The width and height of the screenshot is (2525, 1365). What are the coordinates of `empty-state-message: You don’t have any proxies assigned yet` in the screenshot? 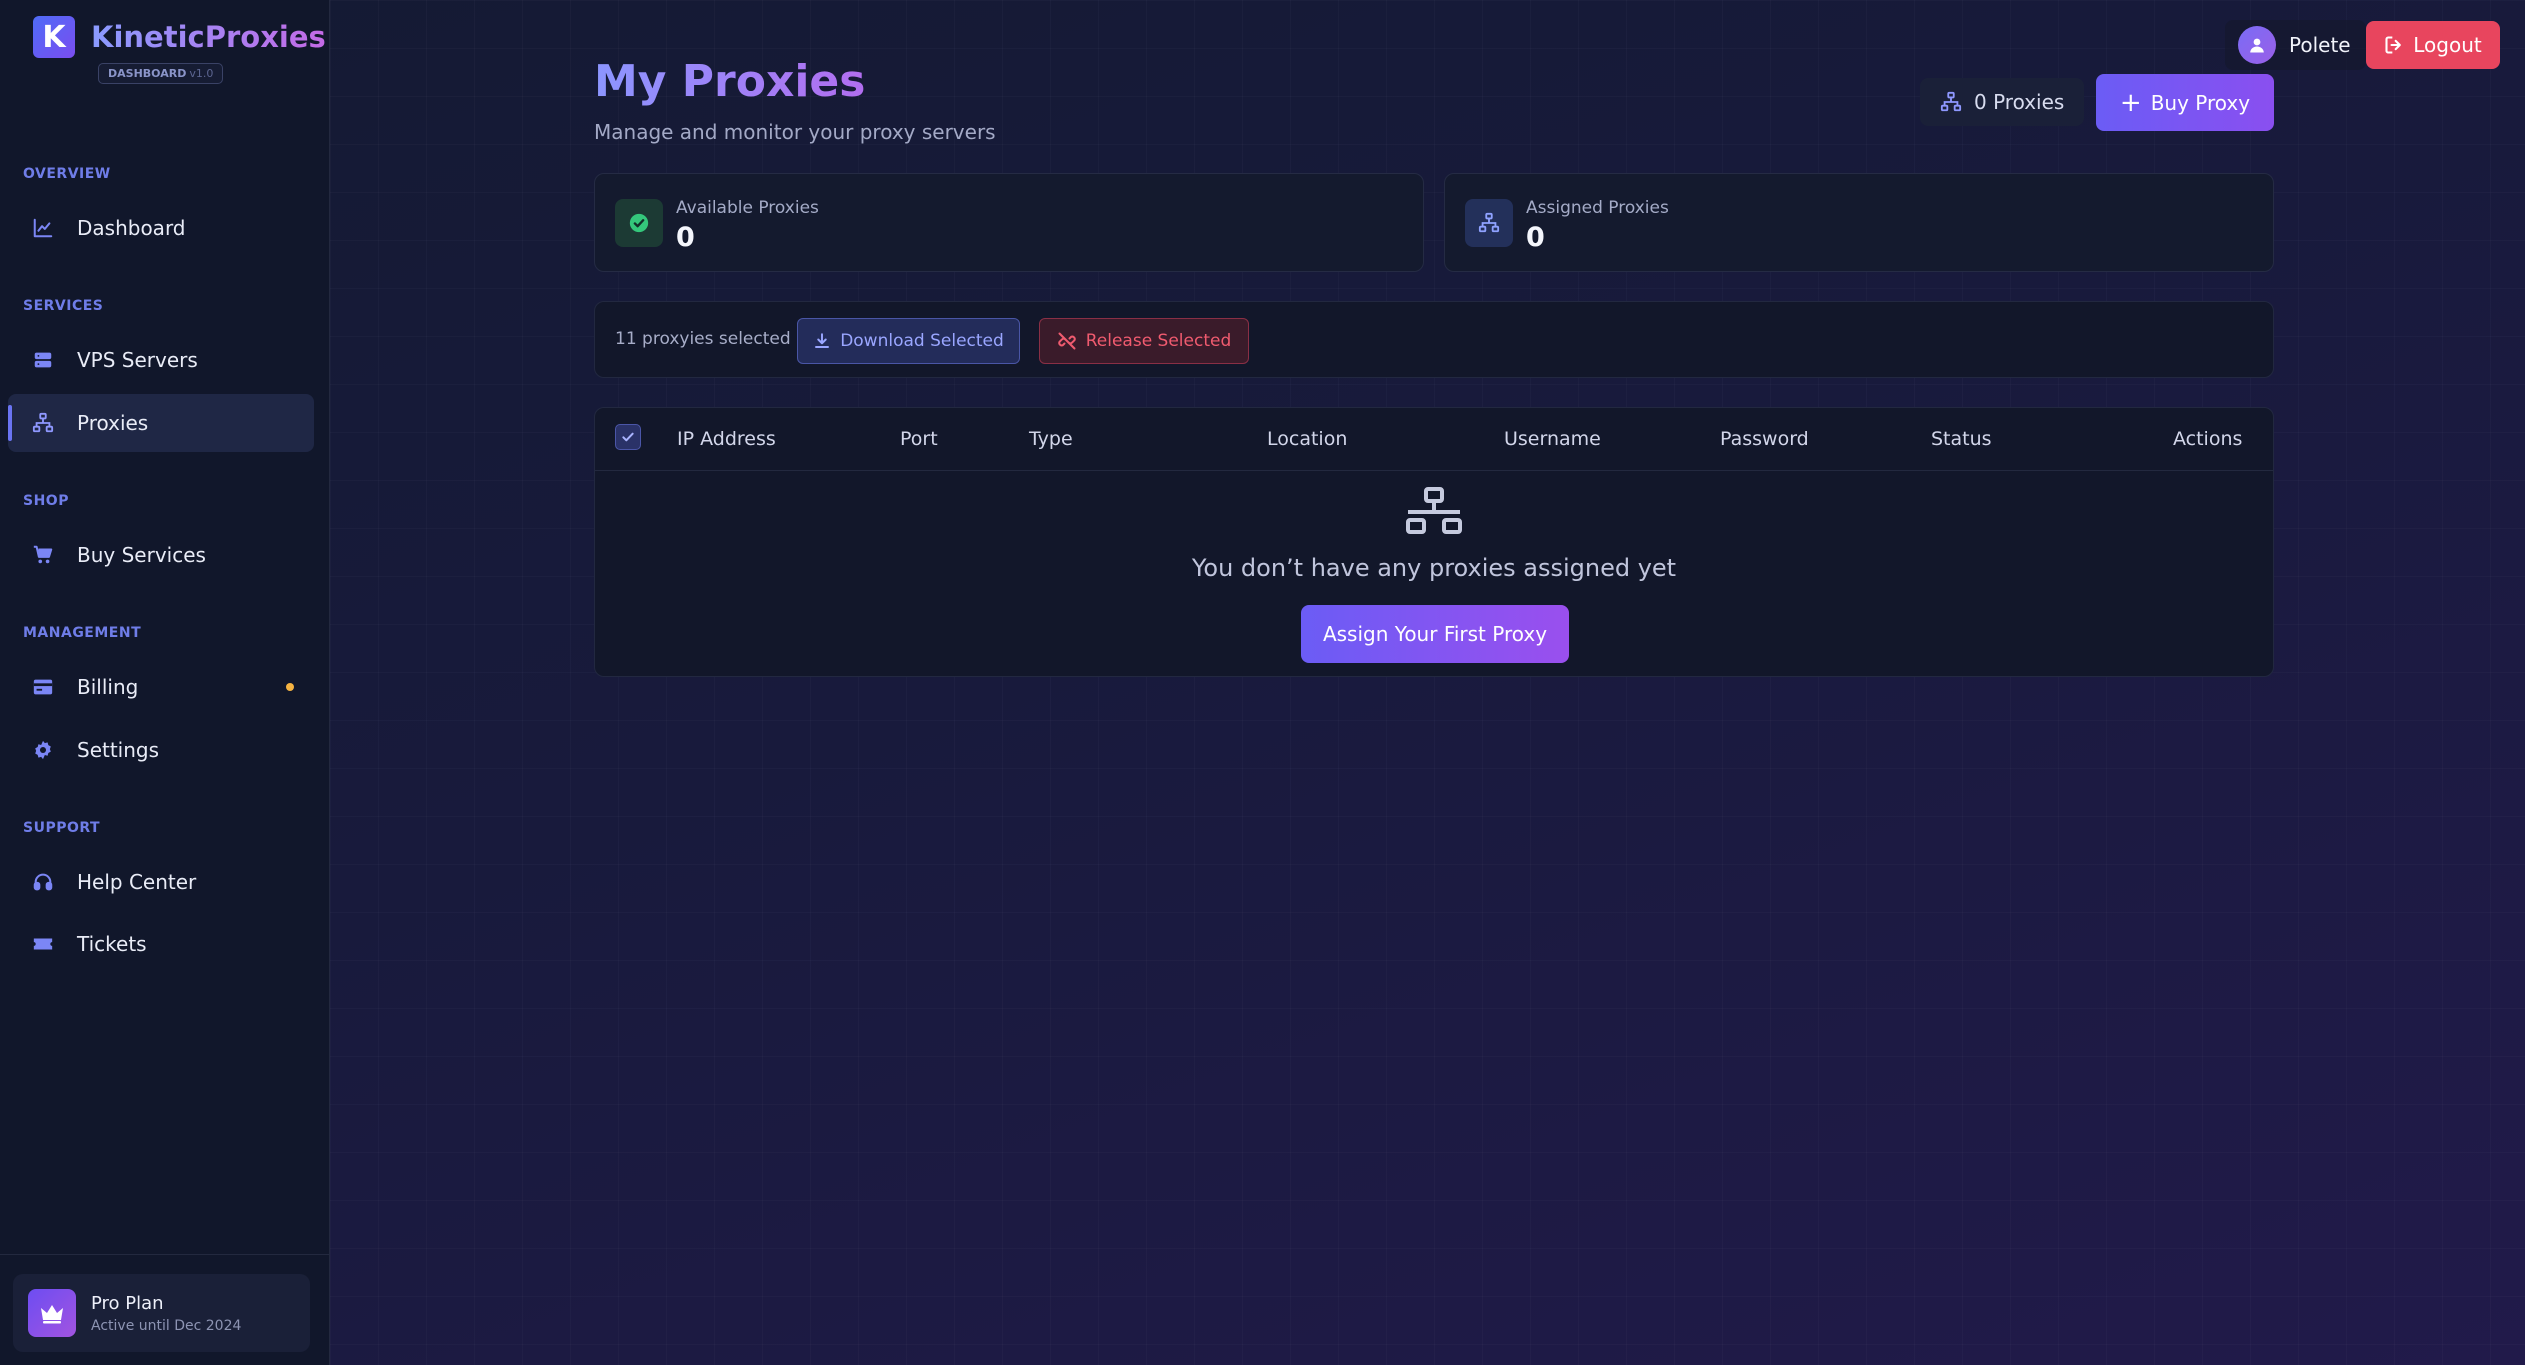 It's located at (1434, 568).